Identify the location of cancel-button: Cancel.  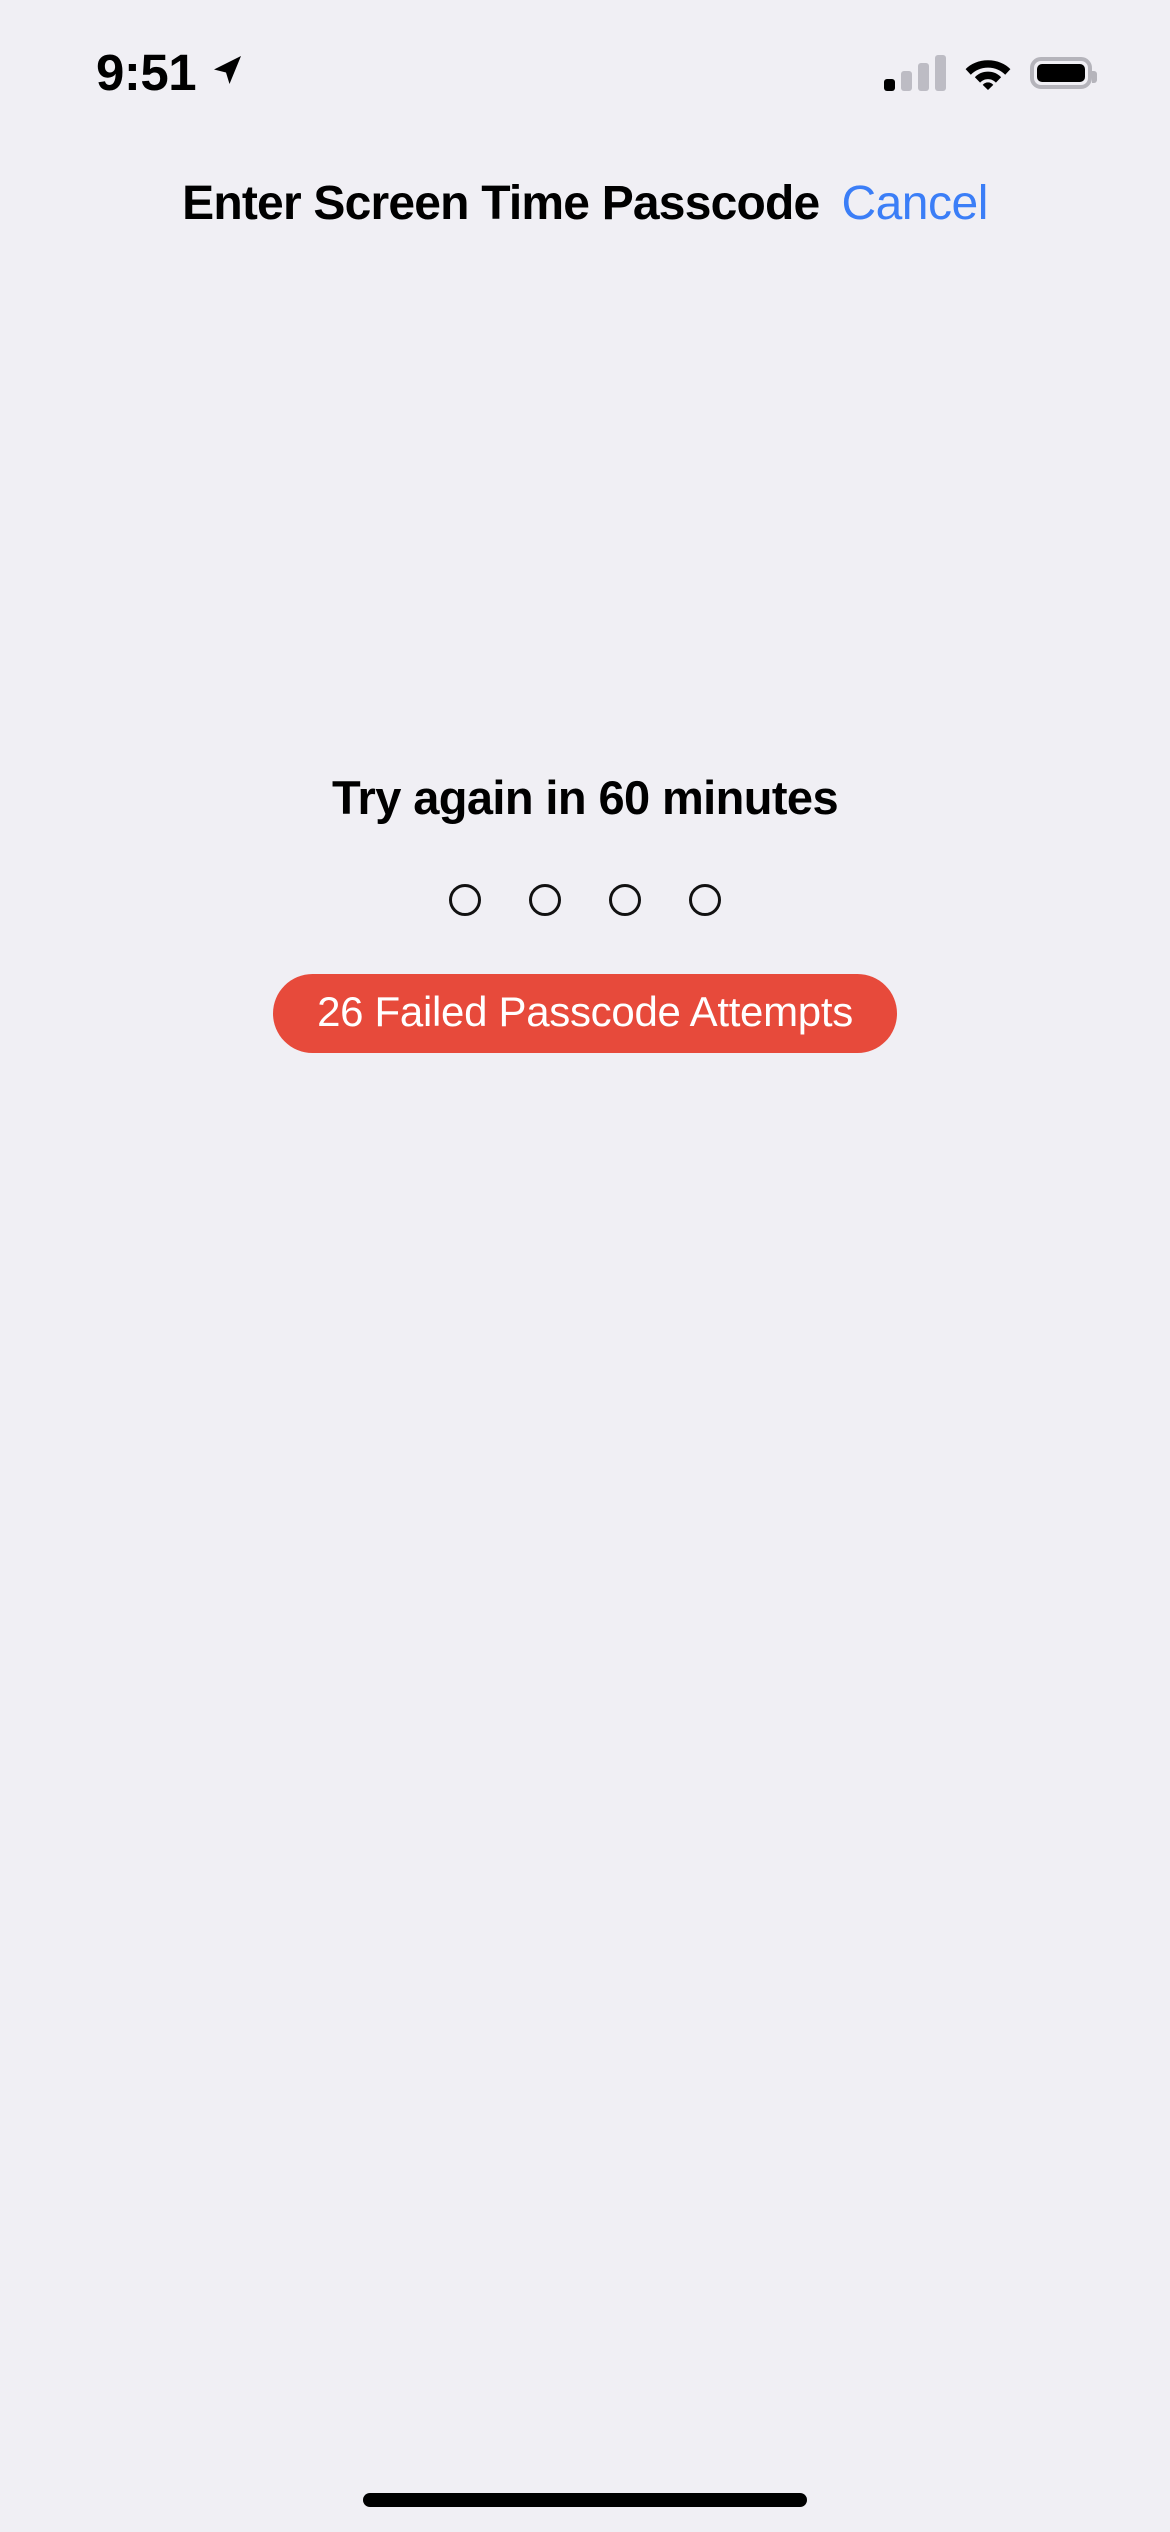
(914, 204).